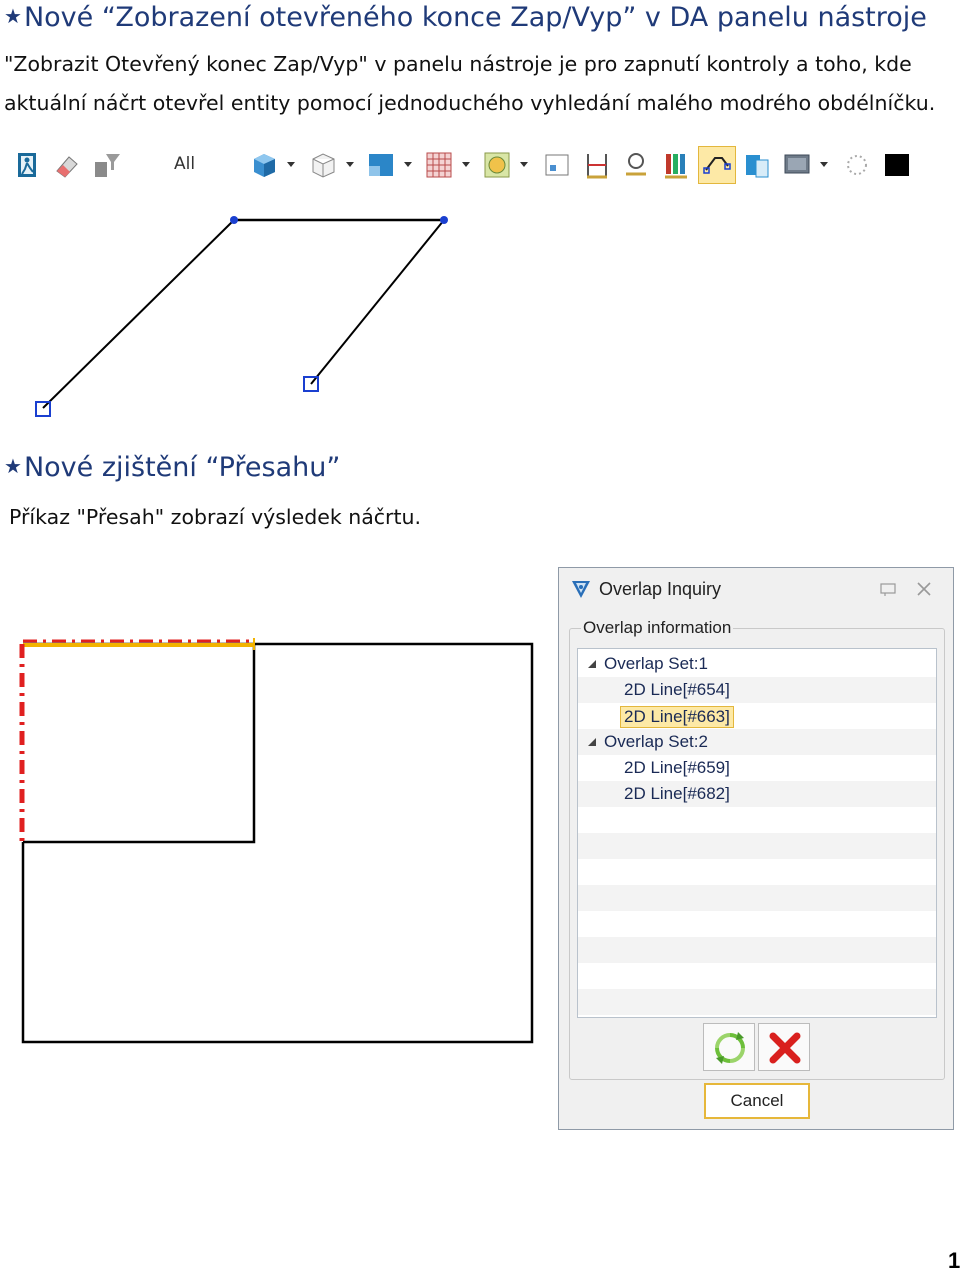  What do you see at coordinates (377, 302) in the screenshot?
I see `sketch-line-right` at bounding box center [377, 302].